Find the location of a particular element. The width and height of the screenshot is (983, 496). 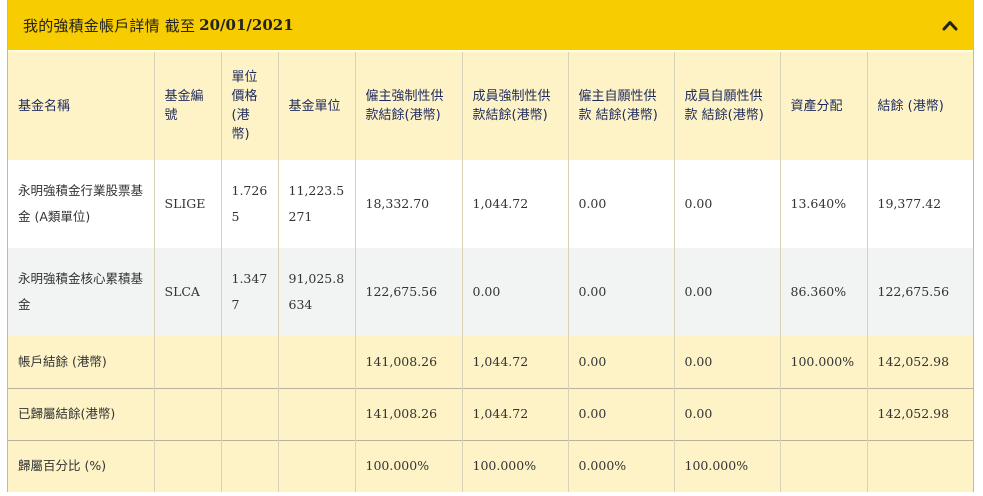

asset-allocation: 13.640% is located at coordinates (824, 204).